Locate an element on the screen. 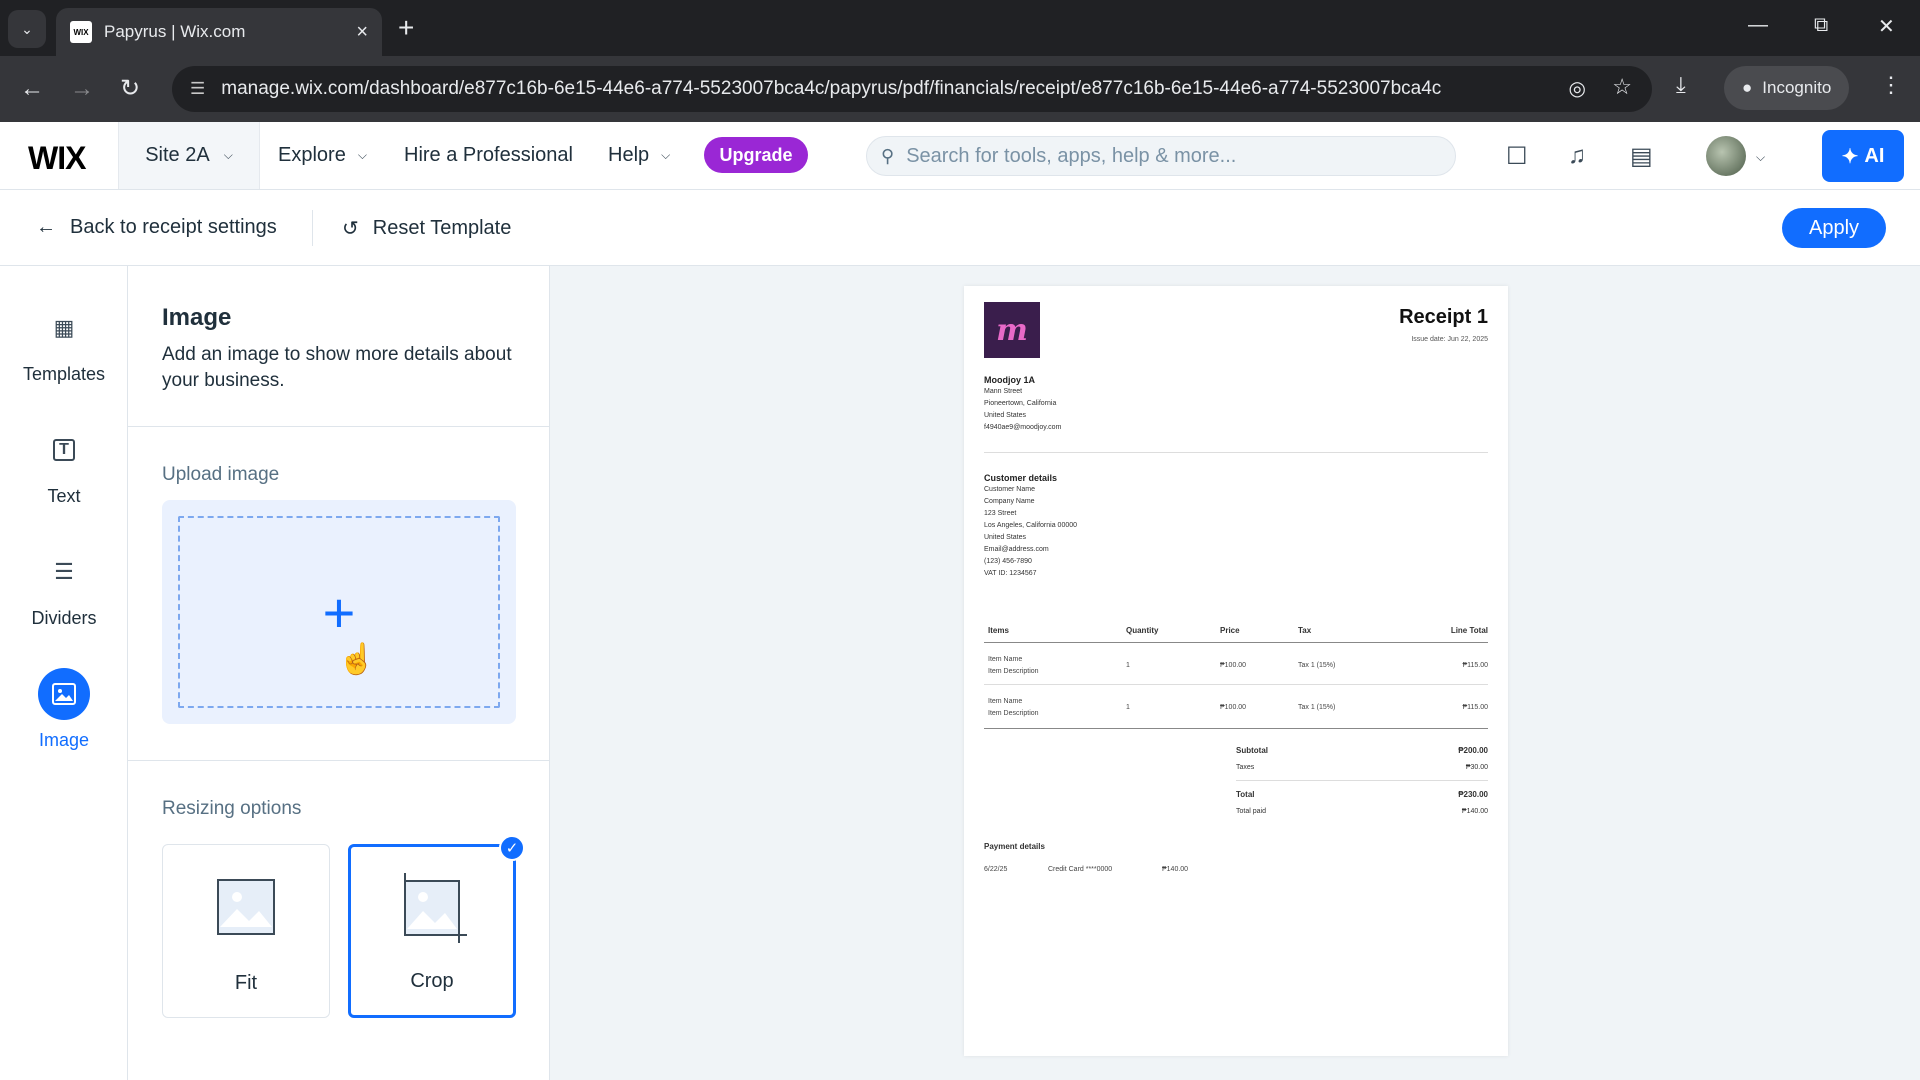 Image resolution: width=1920 pixels, height=1080 pixels. subtotal-label: Subtotal is located at coordinates (1252, 750).